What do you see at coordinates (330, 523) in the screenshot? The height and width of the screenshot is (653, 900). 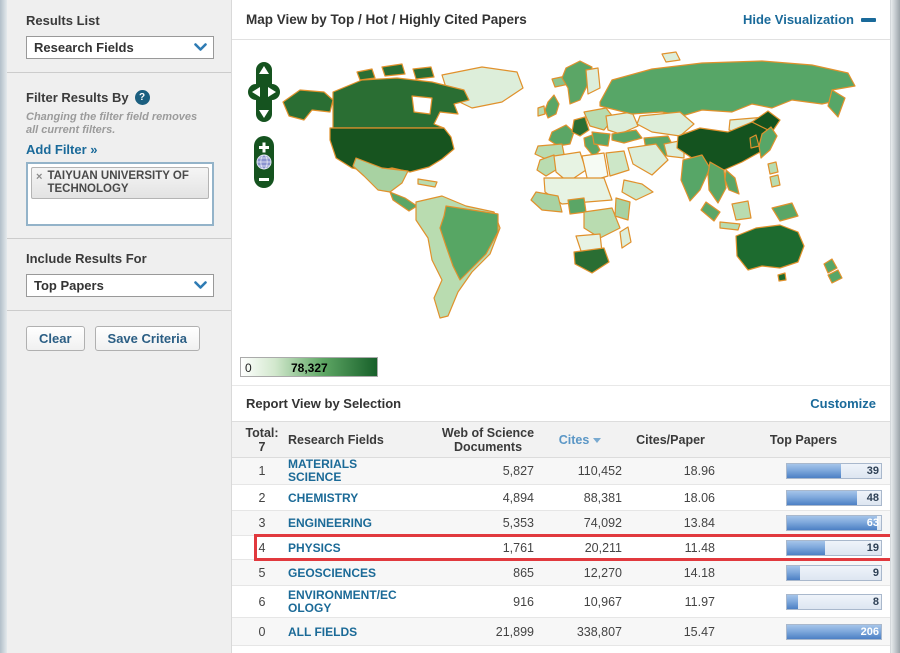 I see `field-link: ENGINEERING` at bounding box center [330, 523].